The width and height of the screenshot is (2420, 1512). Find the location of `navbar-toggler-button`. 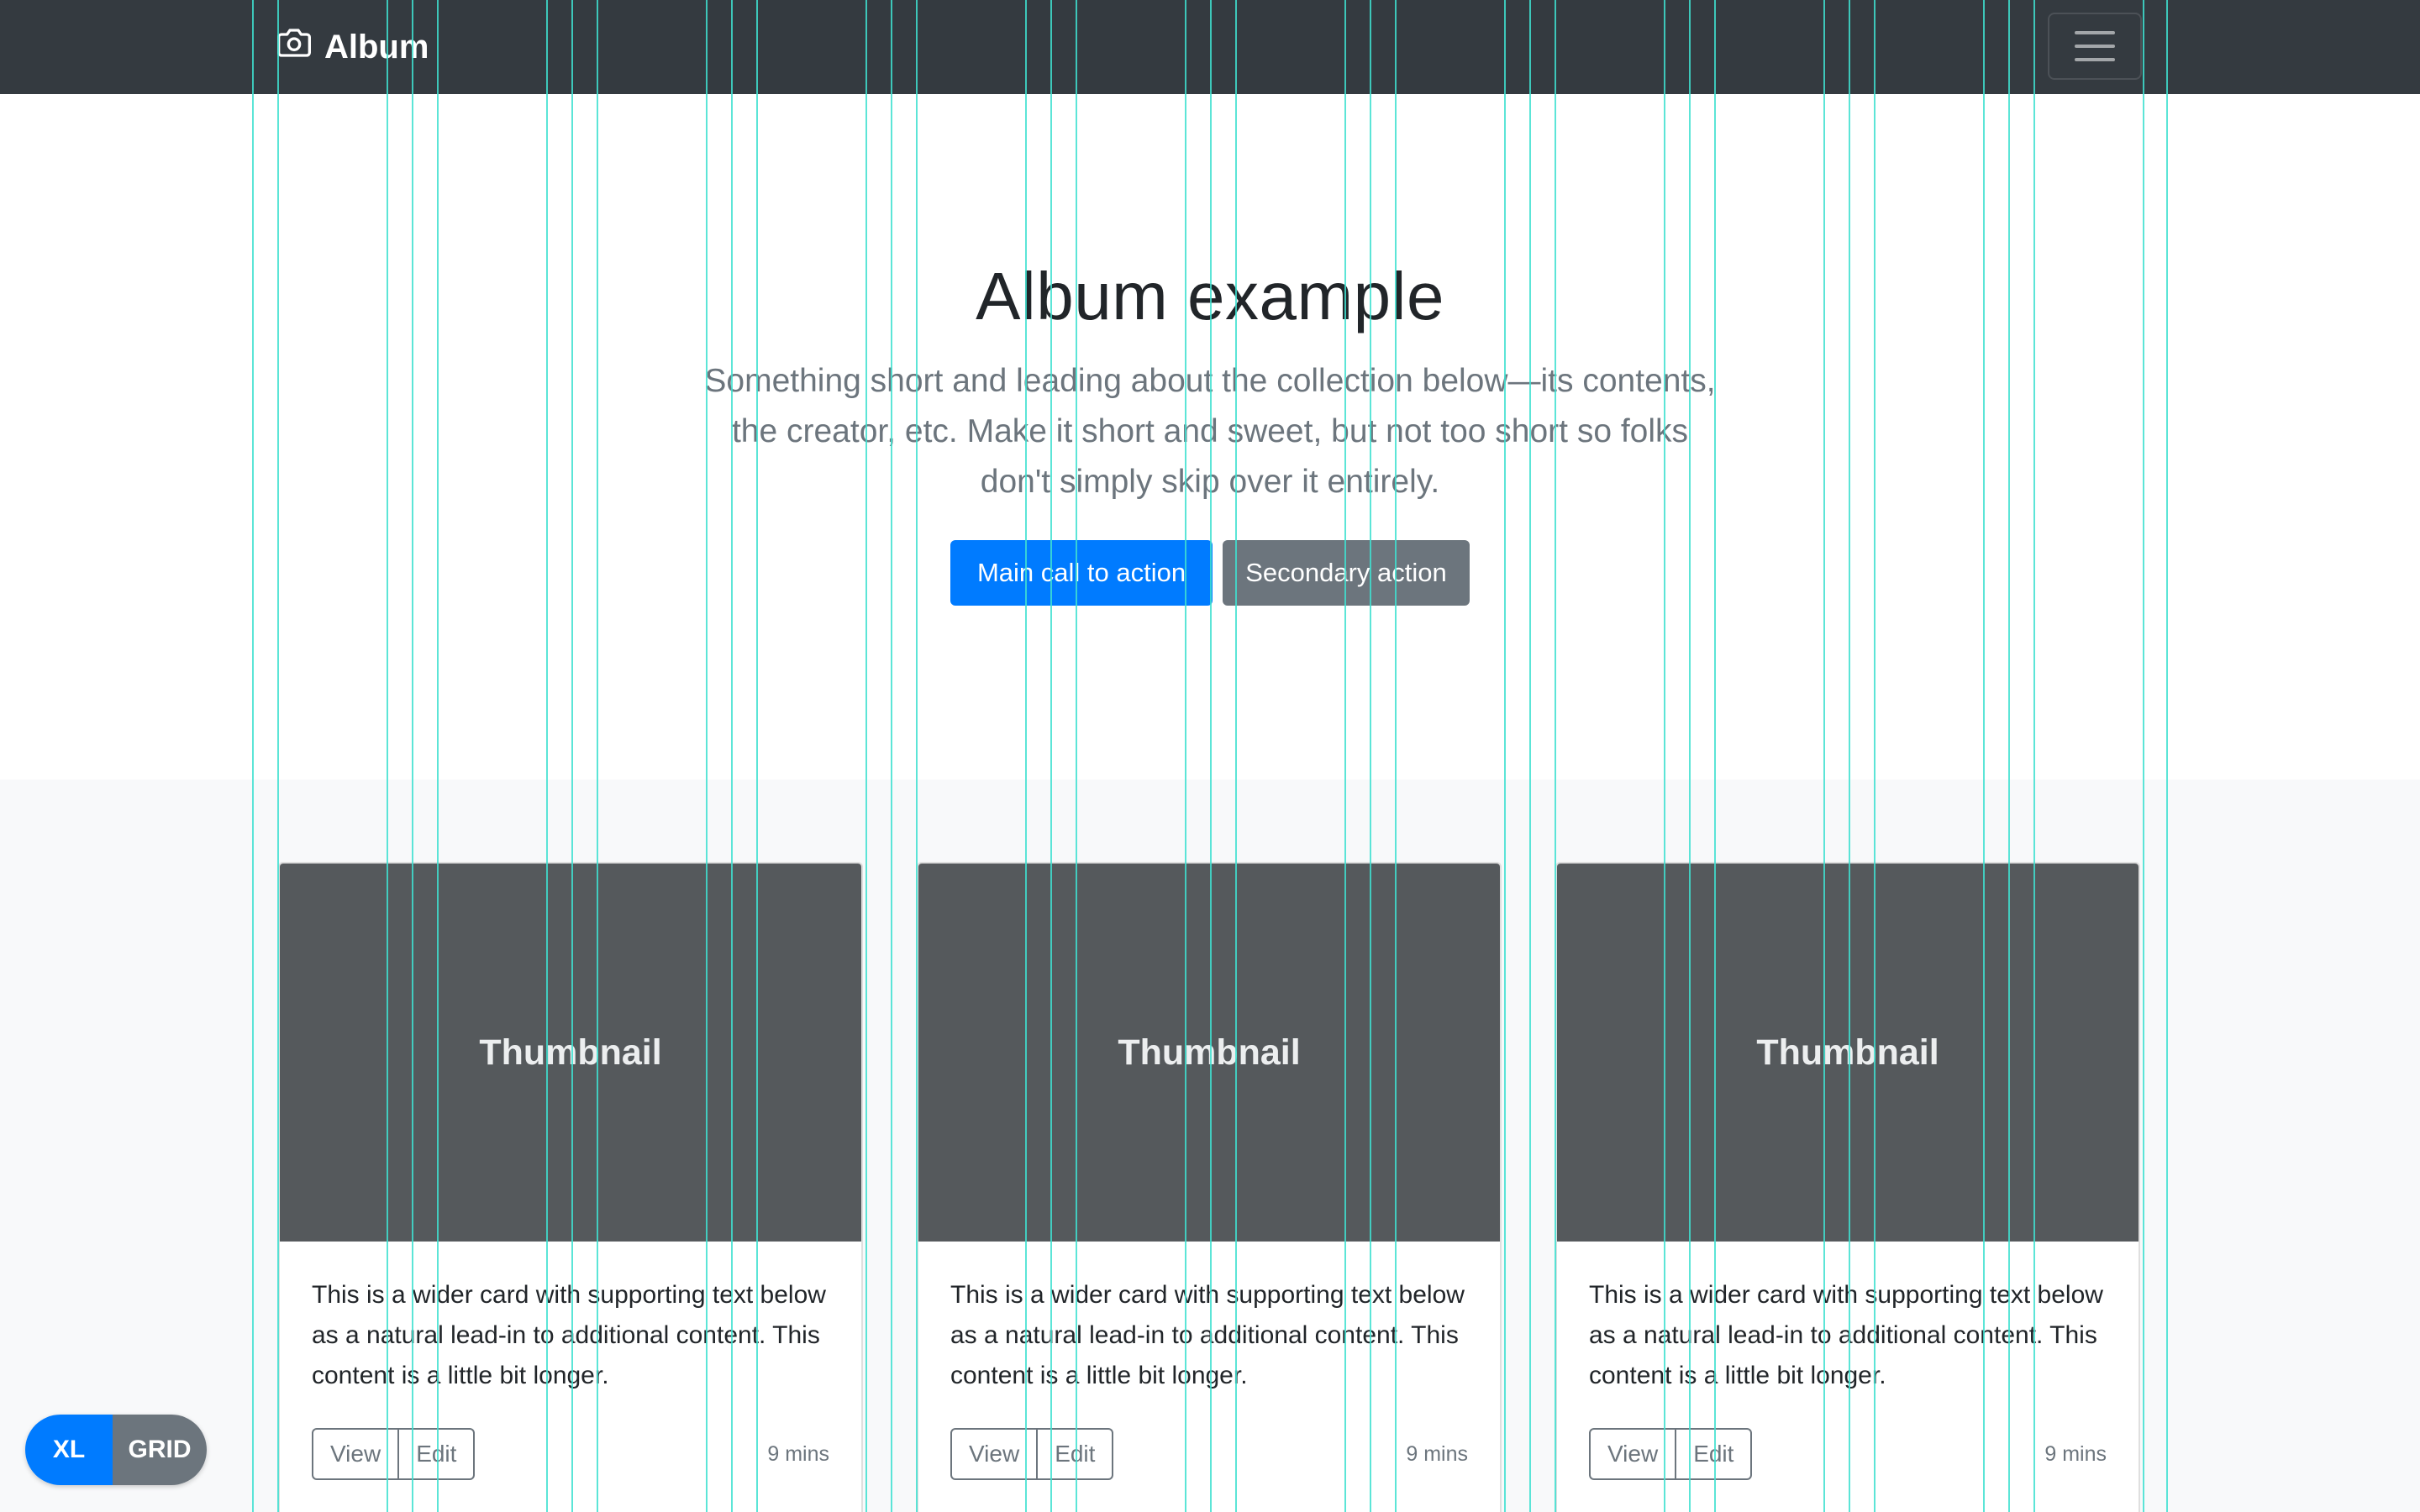

navbar-toggler-button is located at coordinates (2095, 46).